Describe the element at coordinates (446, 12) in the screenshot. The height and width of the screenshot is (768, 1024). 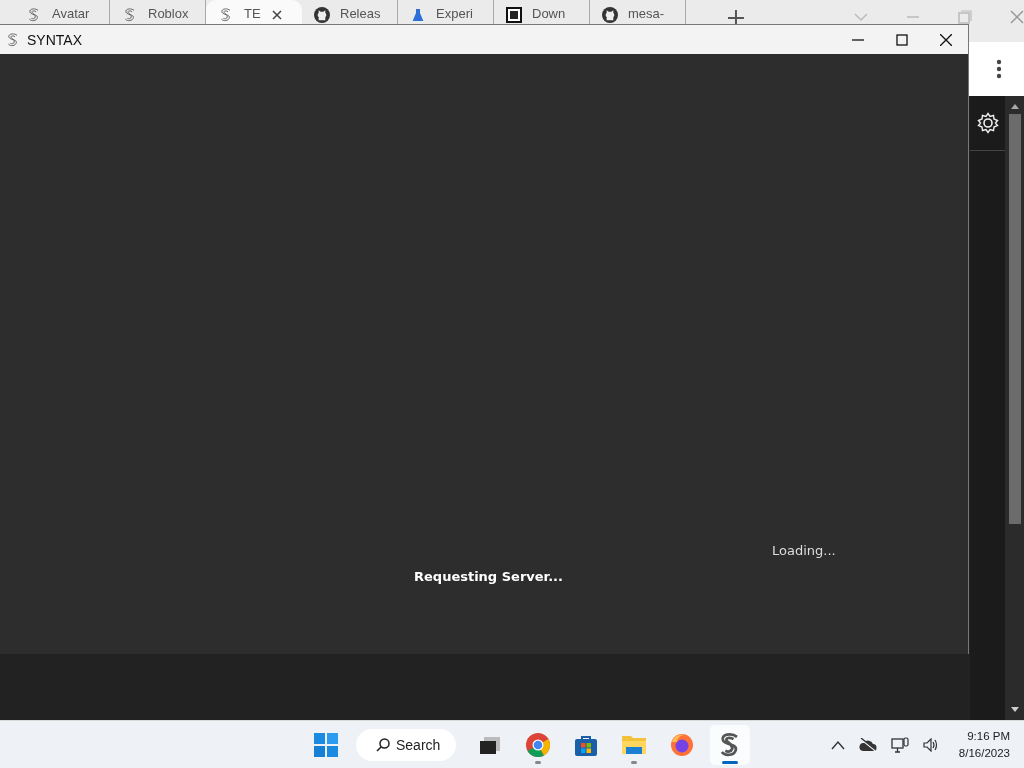
I see `browser-tab: Experi` at that location.